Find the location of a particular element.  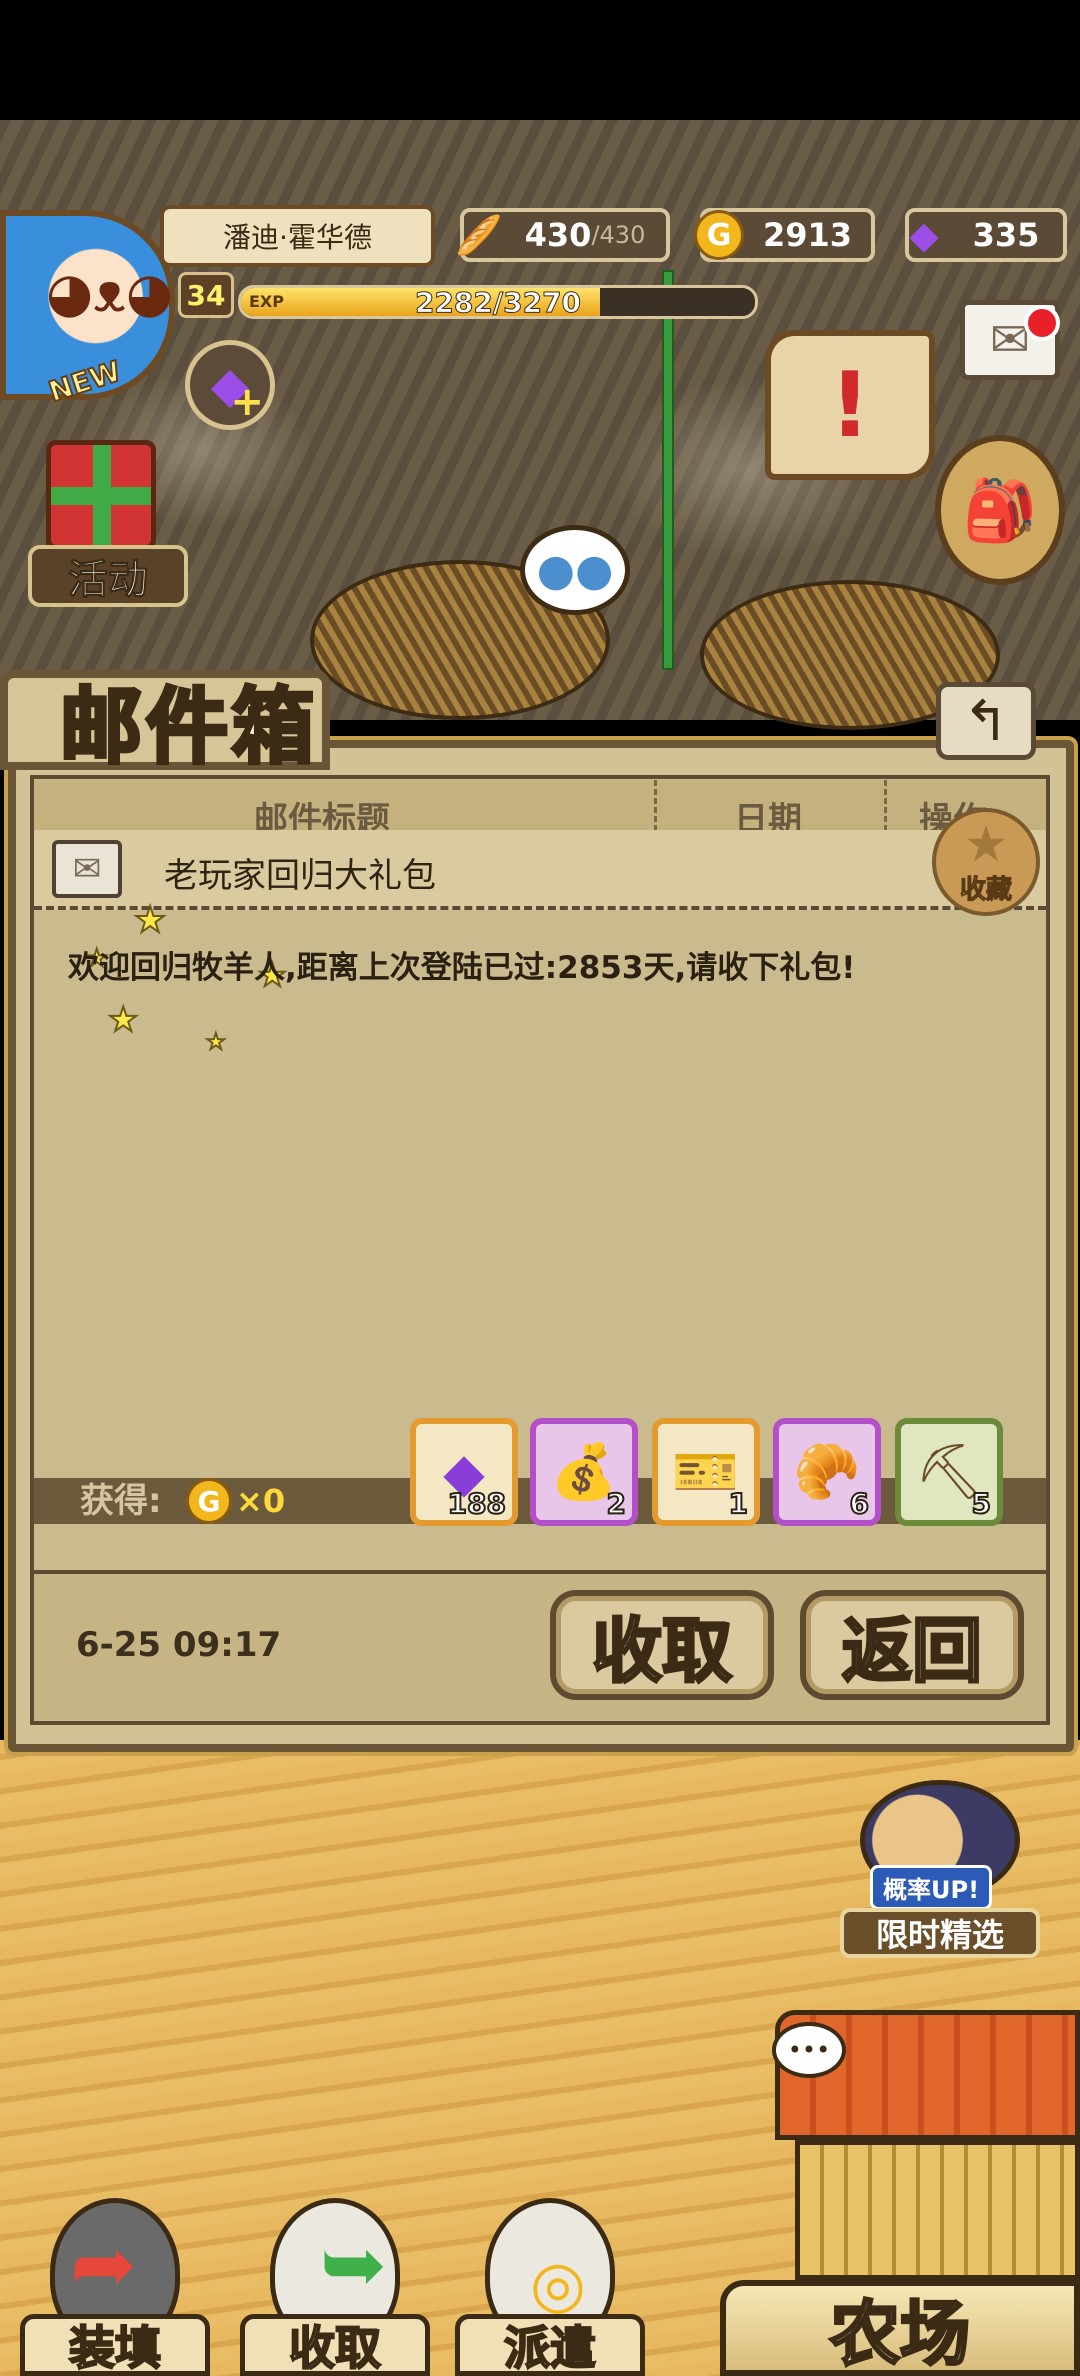

bread-max: /430 is located at coordinates (618, 235).